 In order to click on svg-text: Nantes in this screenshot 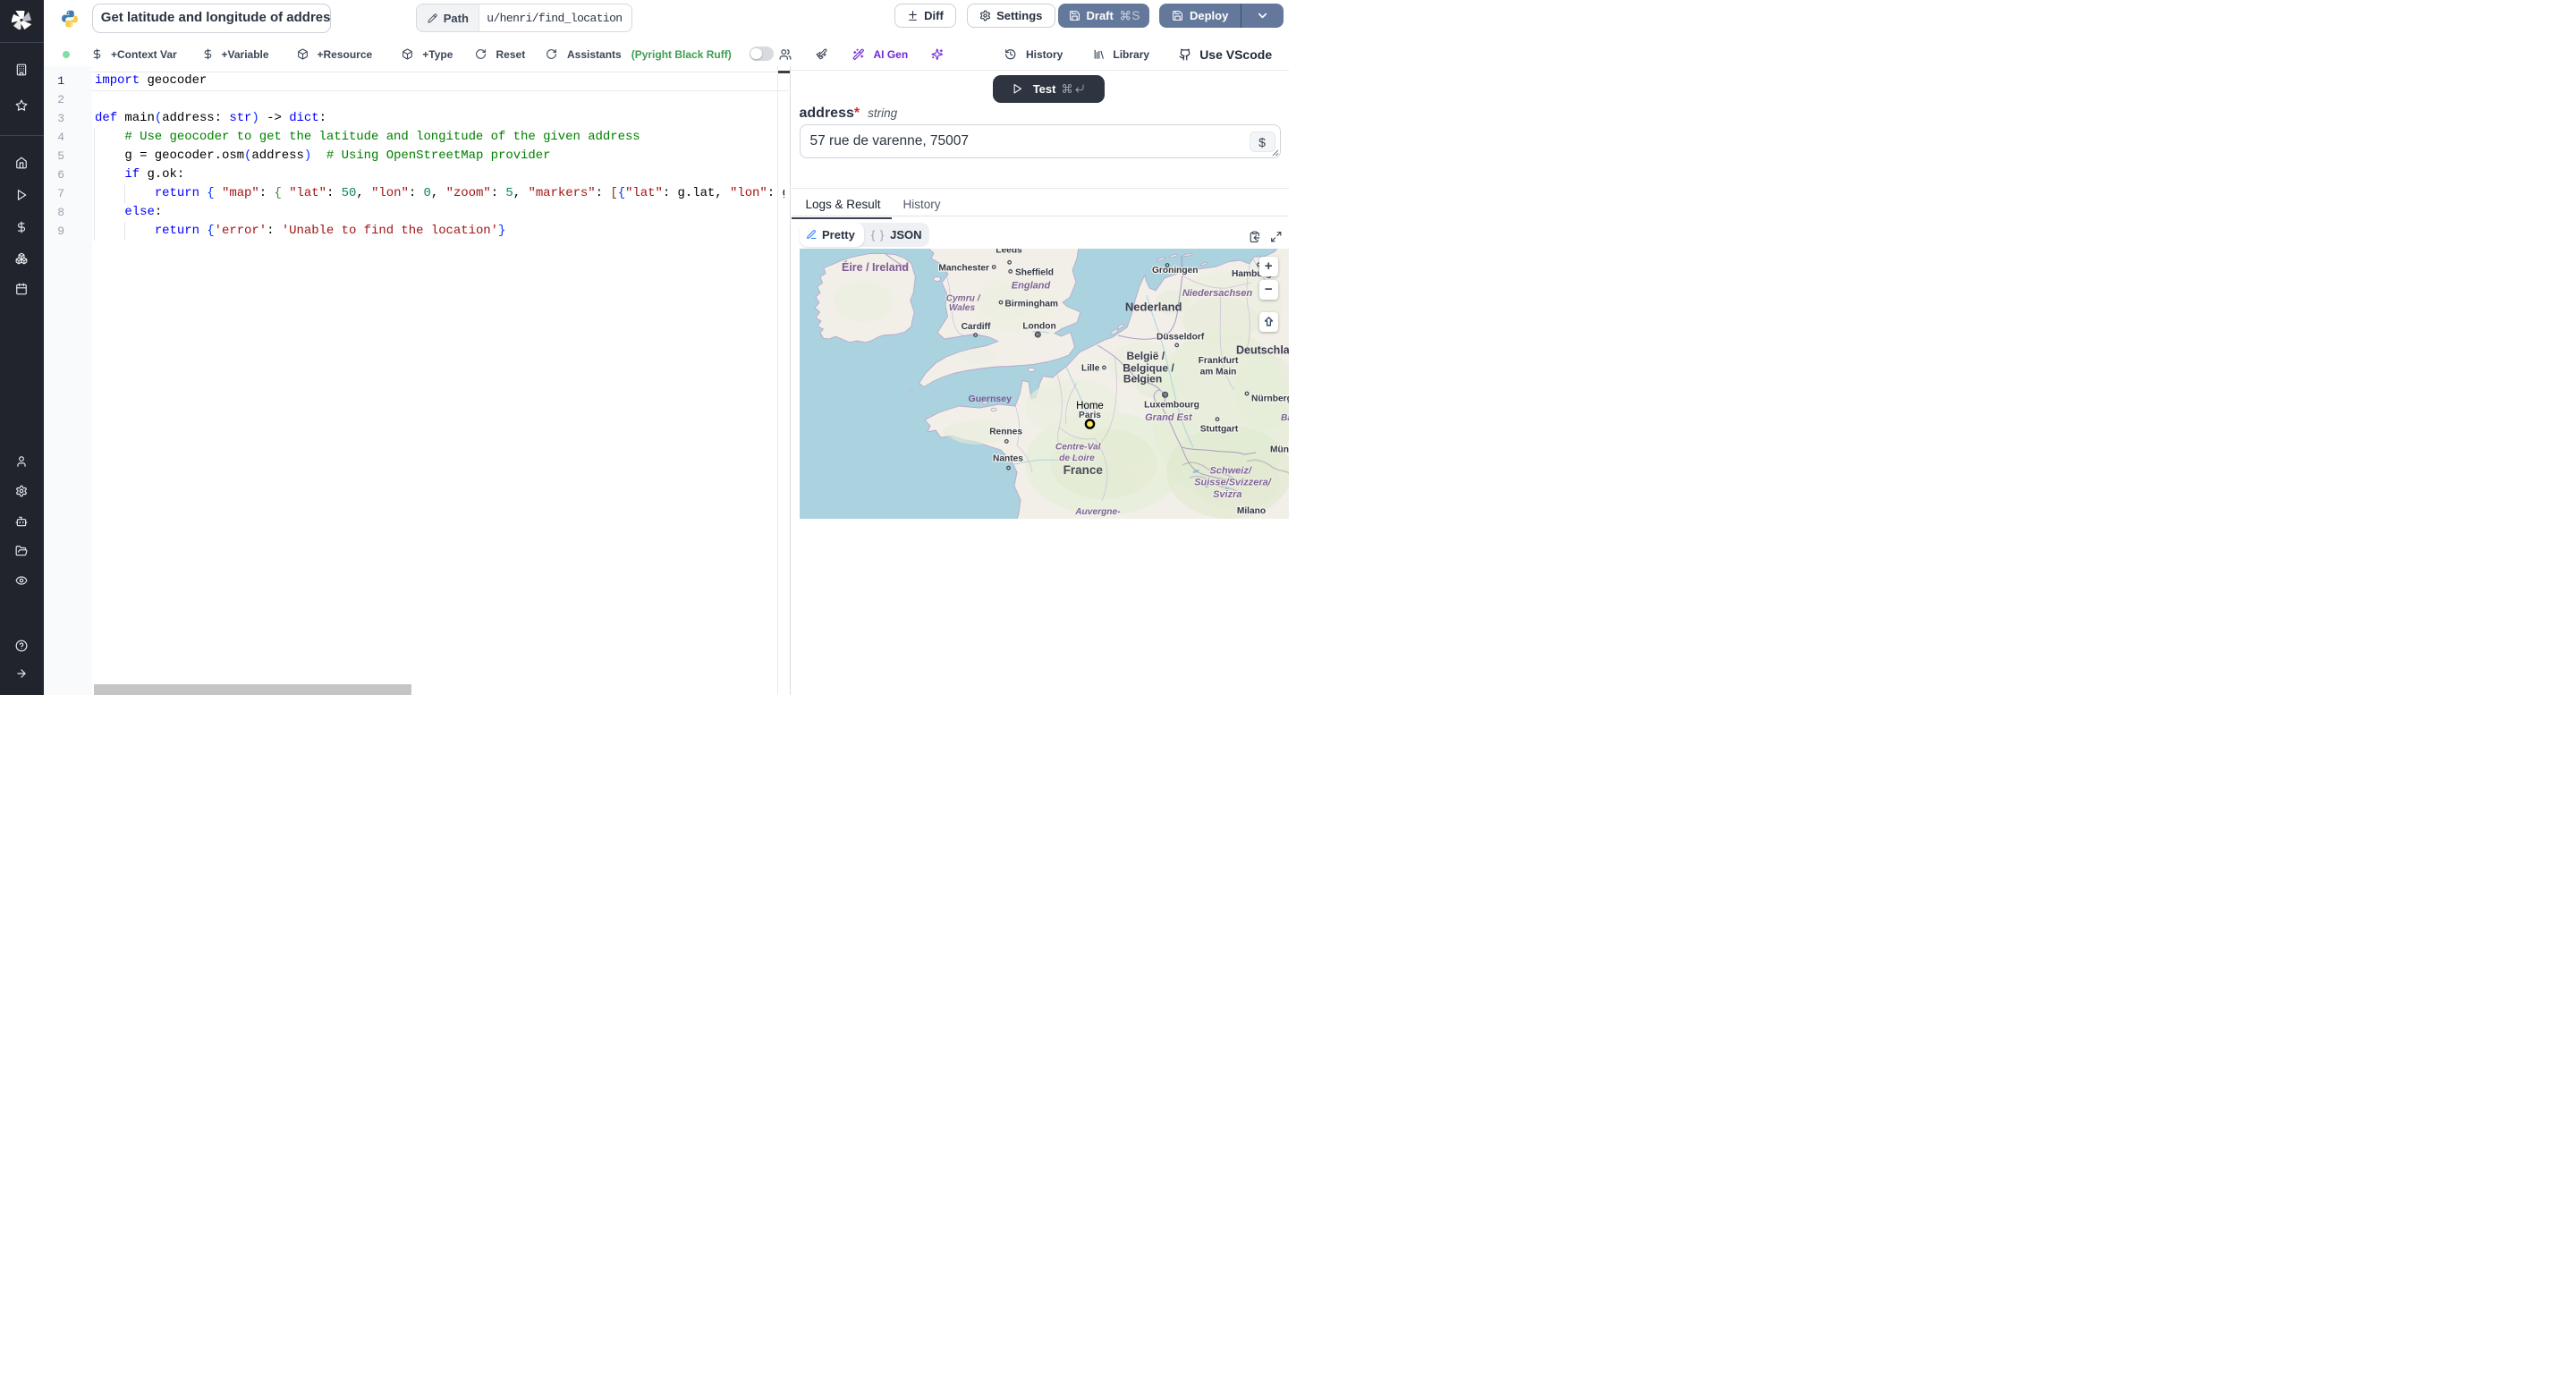, I will do `click(1008, 458)`.